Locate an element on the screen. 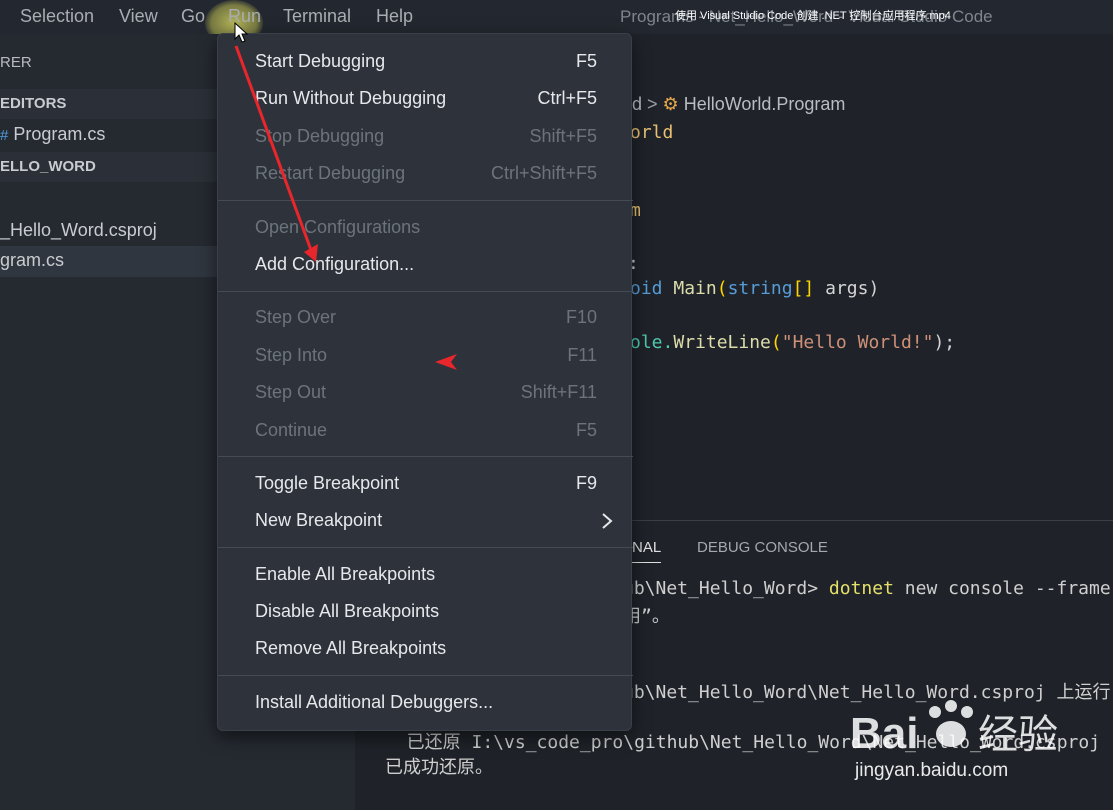  watermark-url: jingyan.baidu.com is located at coordinates (932, 770).